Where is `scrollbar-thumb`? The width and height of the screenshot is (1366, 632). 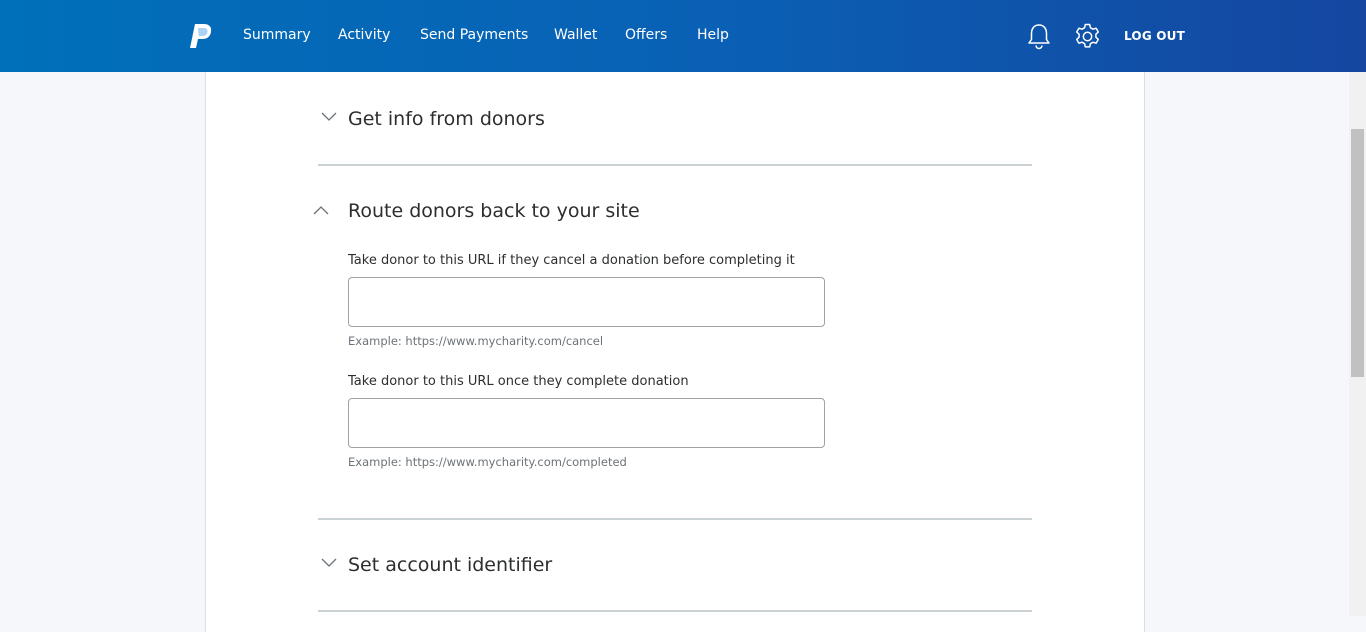 scrollbar-thumb is located at coordinates (1357, 253).